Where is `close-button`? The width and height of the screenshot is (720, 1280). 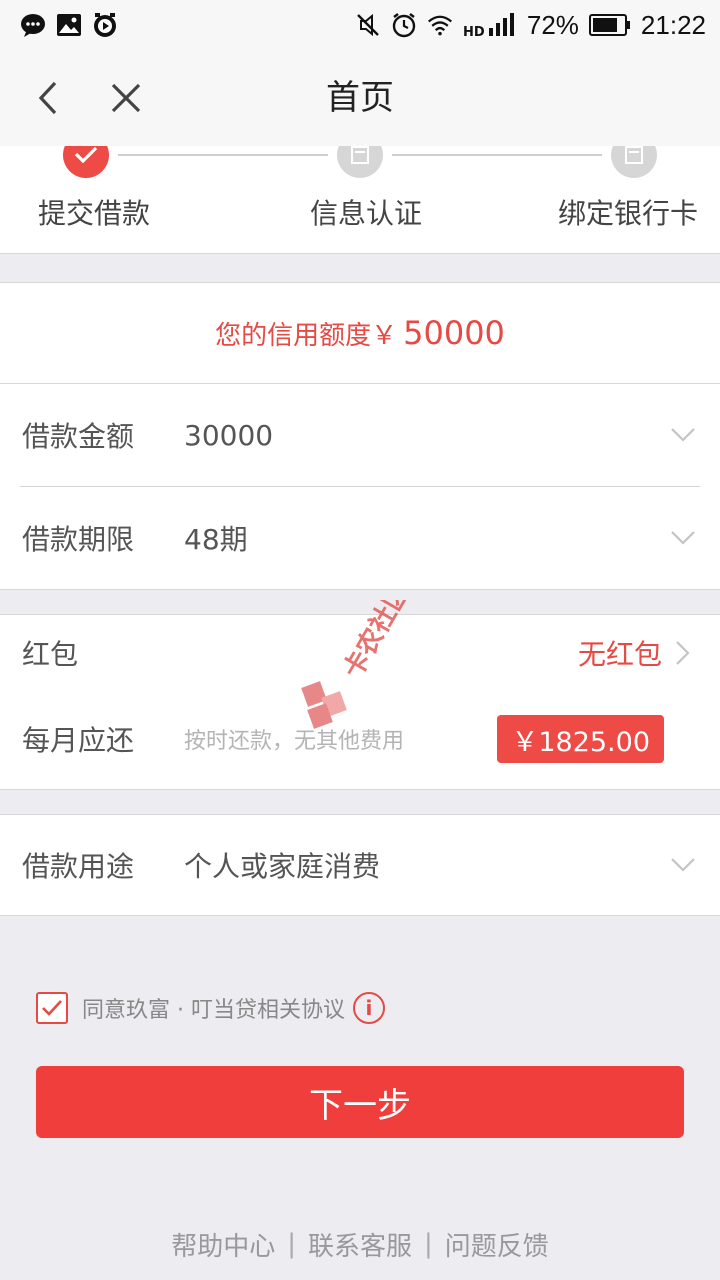 close-button is located at coordinates (126, 98).